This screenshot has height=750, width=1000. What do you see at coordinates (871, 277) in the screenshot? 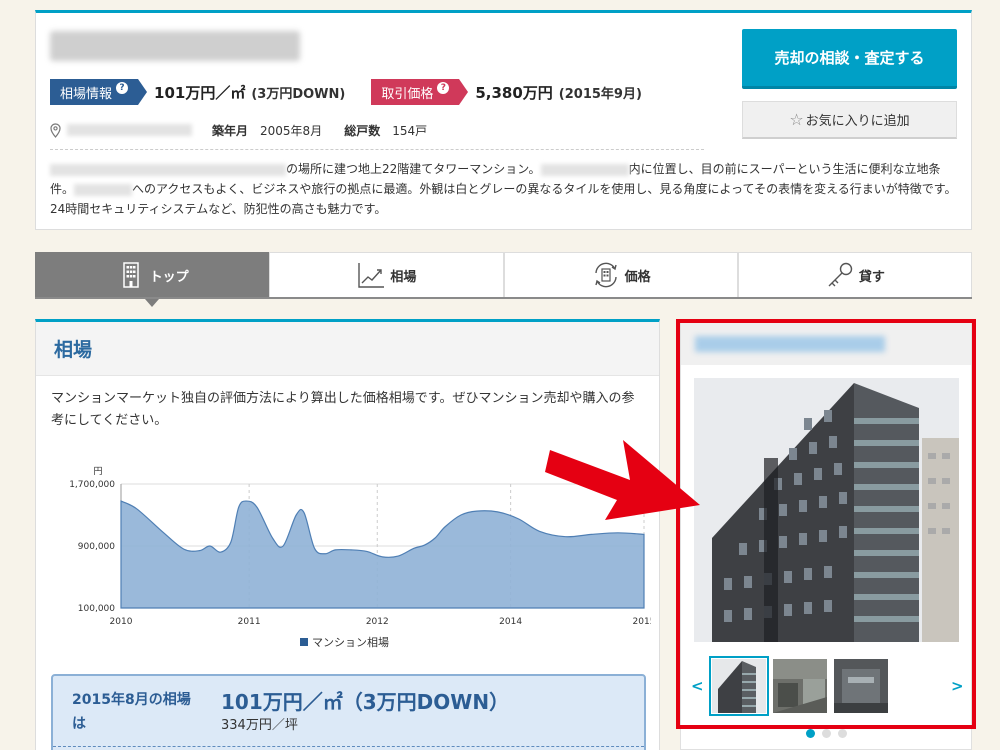
I see `tab-rent-label: 貸す` at bounding box center [871, 277].